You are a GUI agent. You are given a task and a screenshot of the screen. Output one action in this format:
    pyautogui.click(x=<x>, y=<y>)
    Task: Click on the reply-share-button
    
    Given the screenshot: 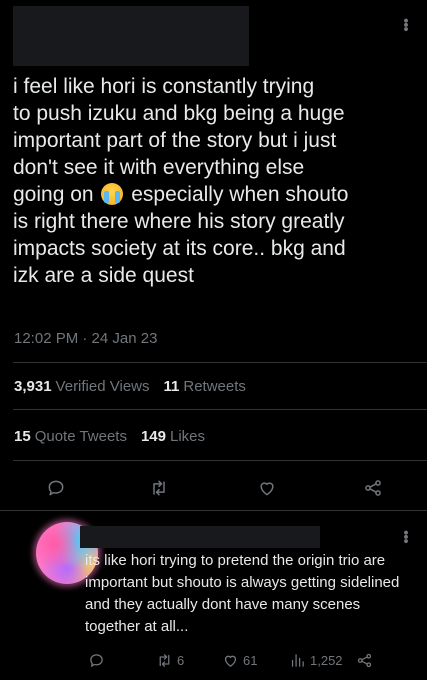 What is the action you would take?
    pyautogui.click(x=364, y=660)
    